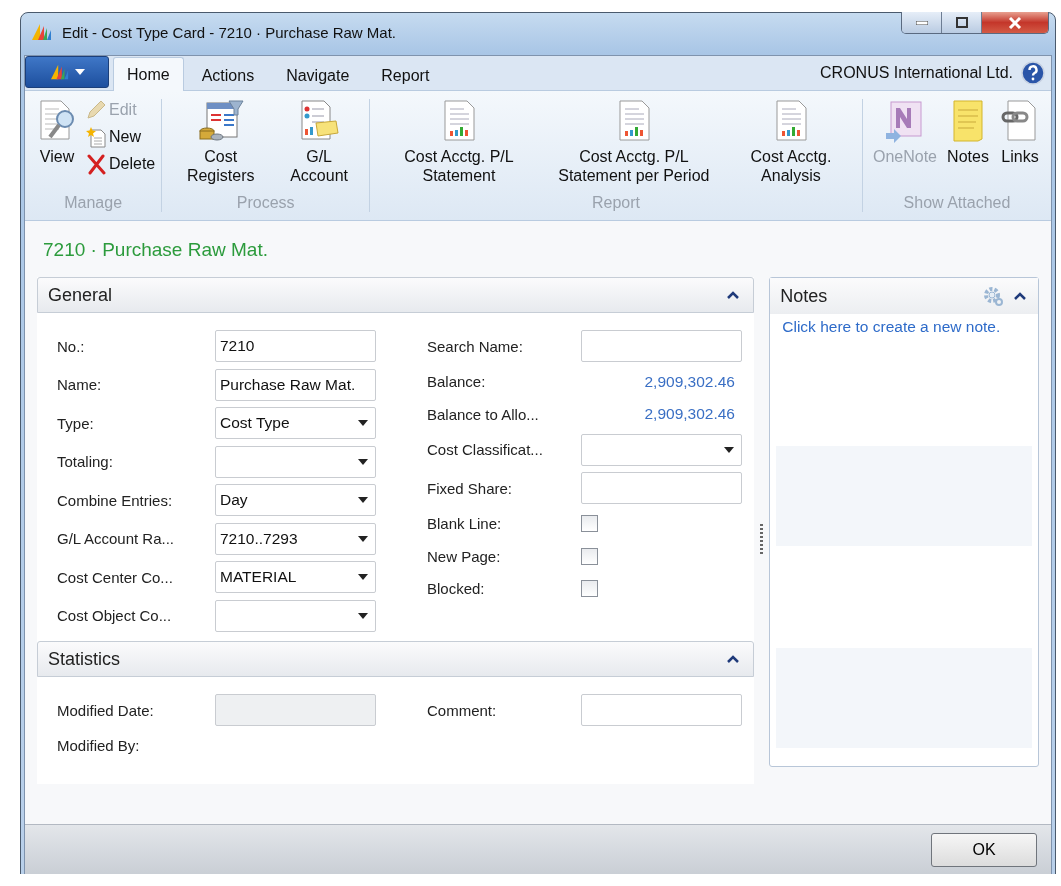 The width and height of the screenshot is (1061, 886). What do you see at coordinates (904, 327) in the screenshot?
I see `create-note-link: Click here to create a new note.` at bounding box center [904, 327].